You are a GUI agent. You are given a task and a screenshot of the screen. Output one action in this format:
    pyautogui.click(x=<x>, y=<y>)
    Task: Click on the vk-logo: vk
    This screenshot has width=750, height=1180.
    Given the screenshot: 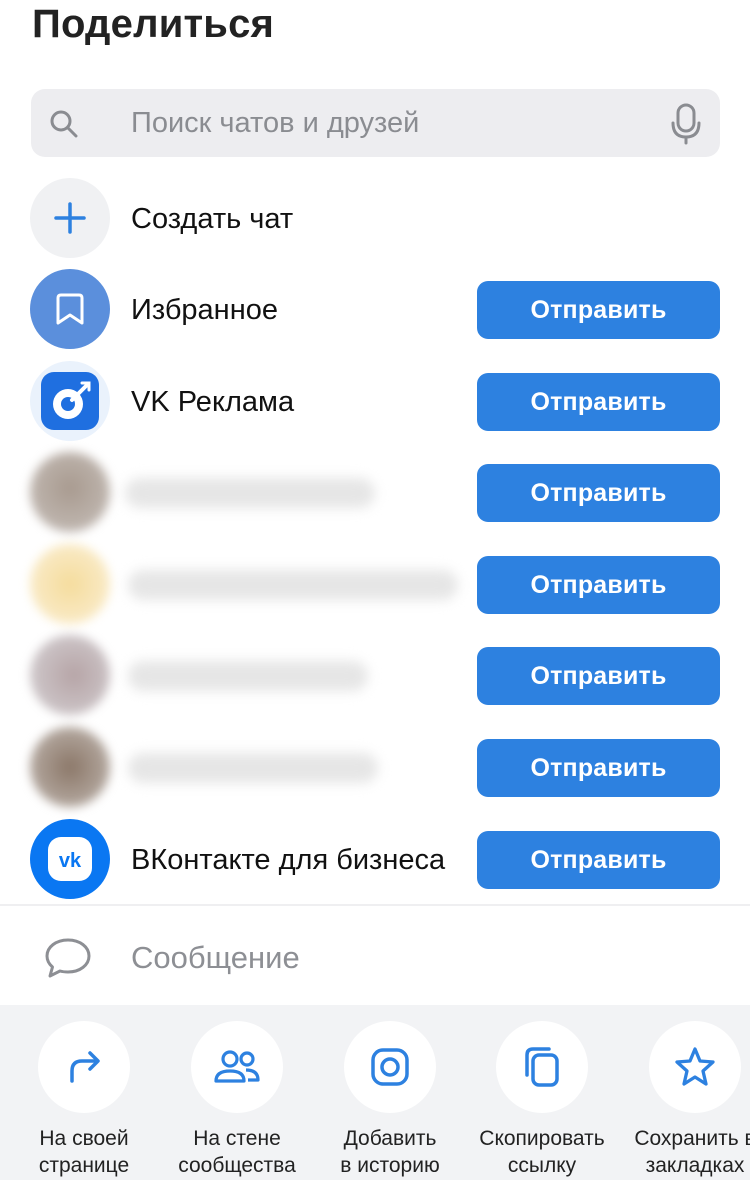 What is the action you would take?
    pyautogui.click(x=70, y=859)
    